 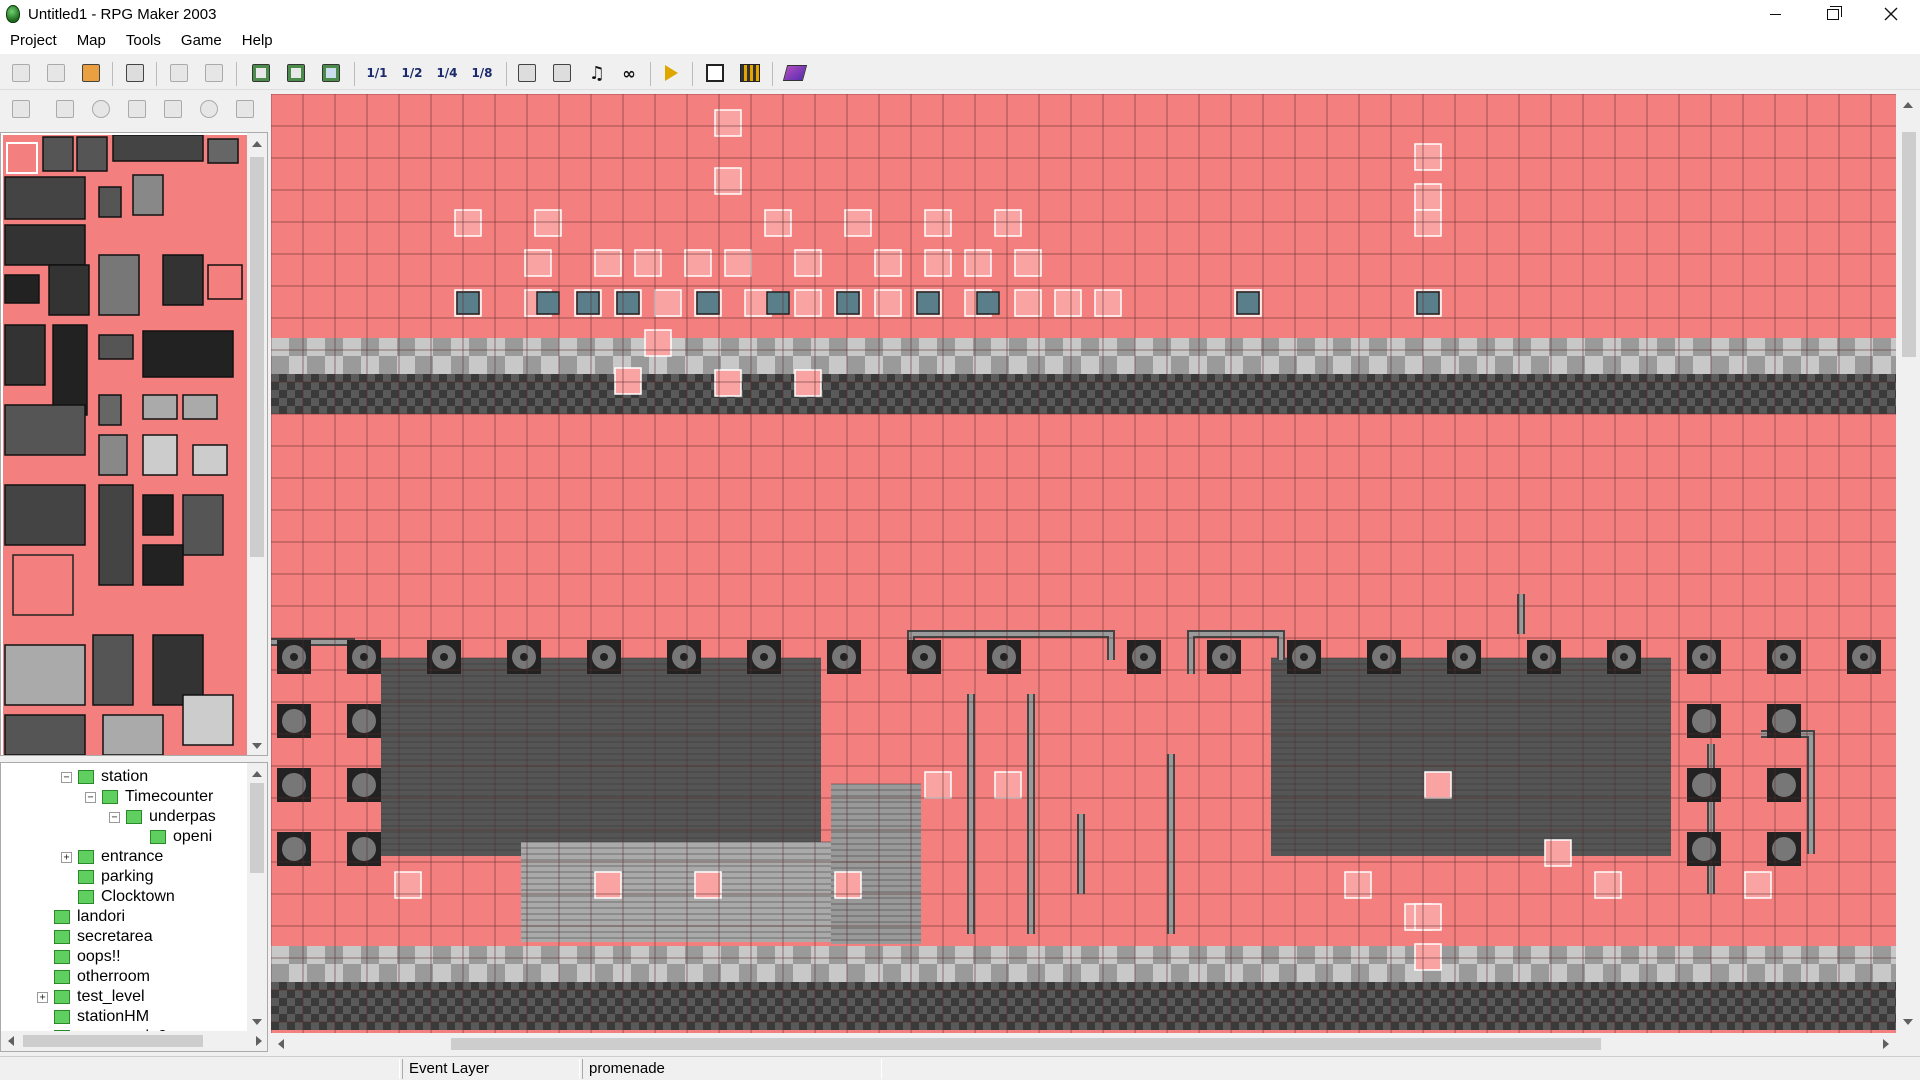 I want to click on tree-item-test-level: + test_level, so click(x=91, y=997).